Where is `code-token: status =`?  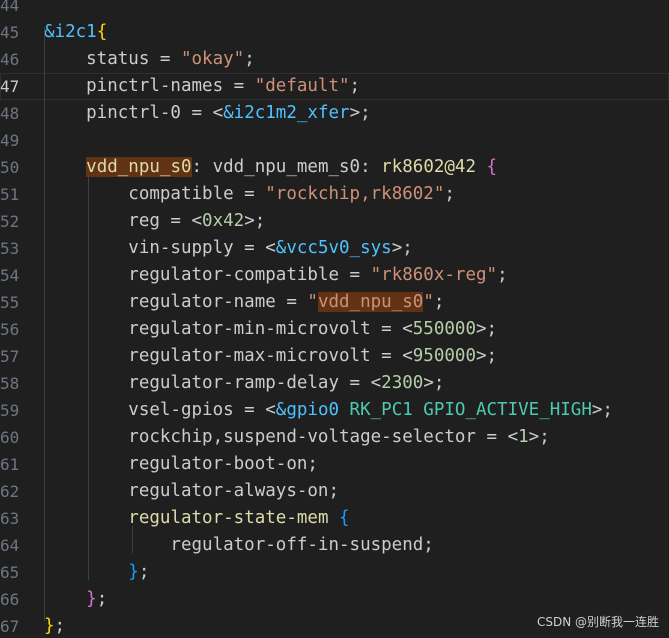 code-token: status = is located at coordinates (112, 59).